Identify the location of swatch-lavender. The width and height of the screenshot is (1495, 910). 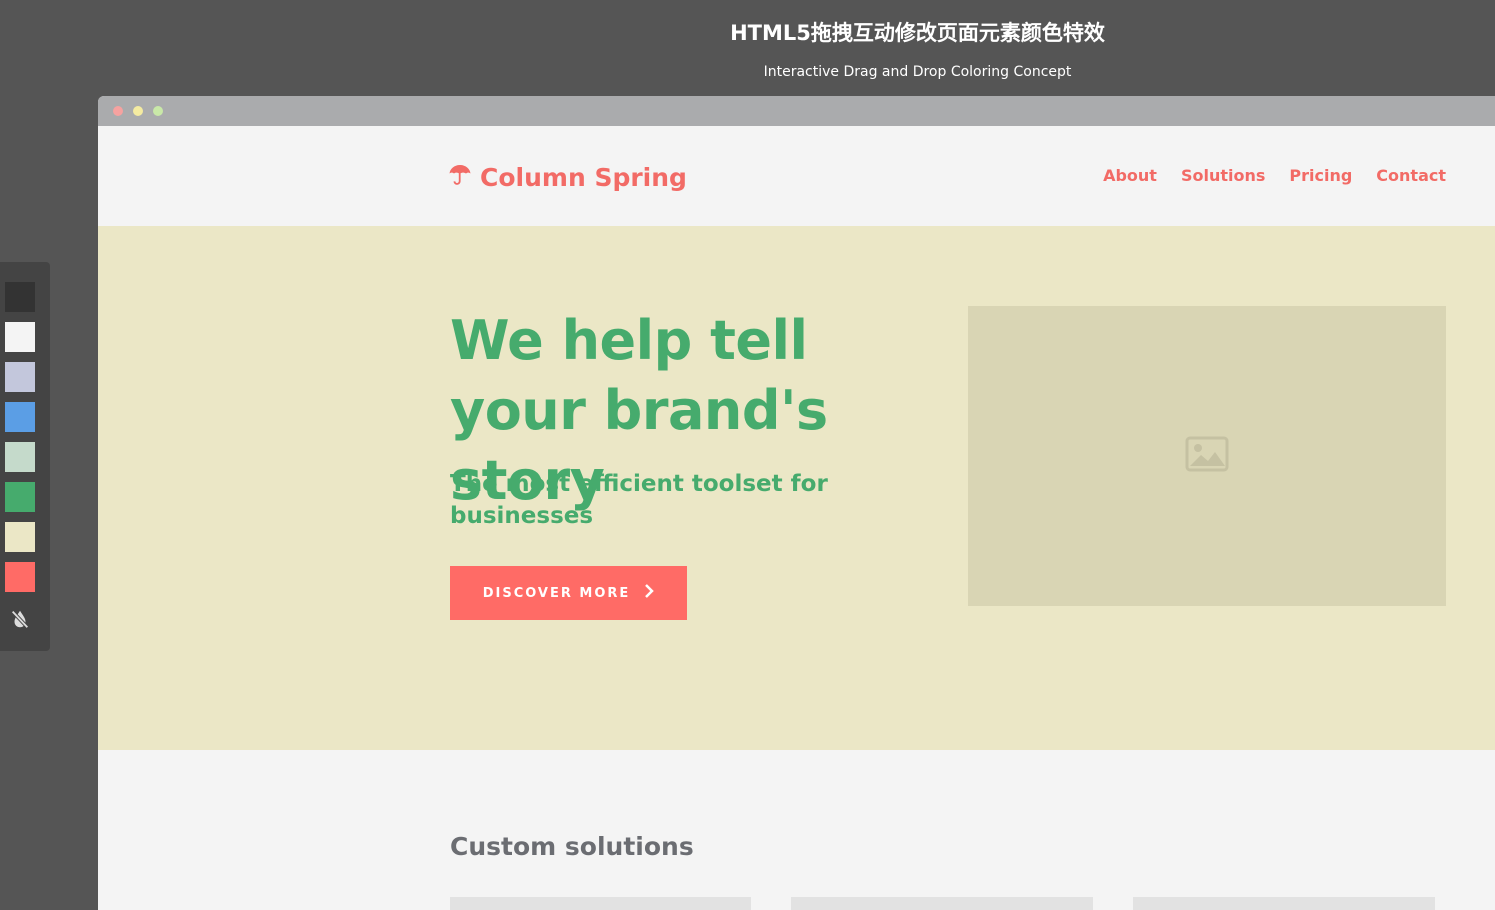
(20, 377).